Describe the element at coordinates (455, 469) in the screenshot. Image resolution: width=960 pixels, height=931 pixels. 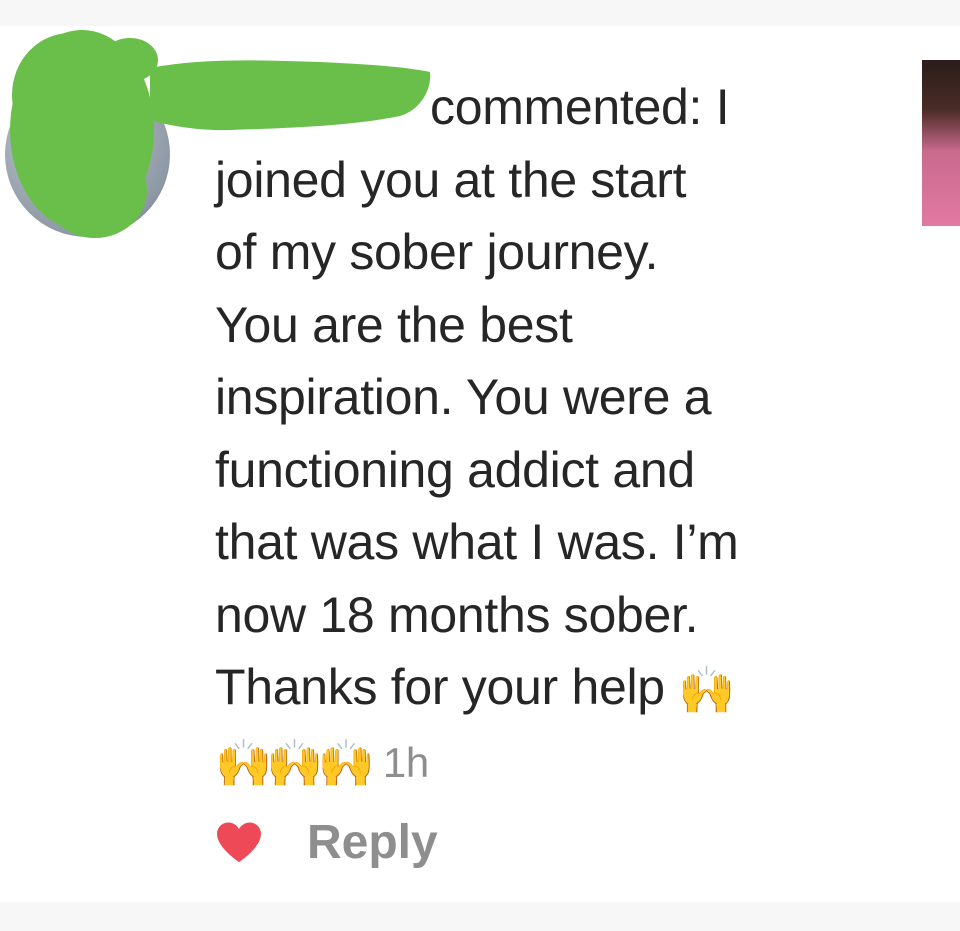
I see `comment-line: functioning addict and` at that location.